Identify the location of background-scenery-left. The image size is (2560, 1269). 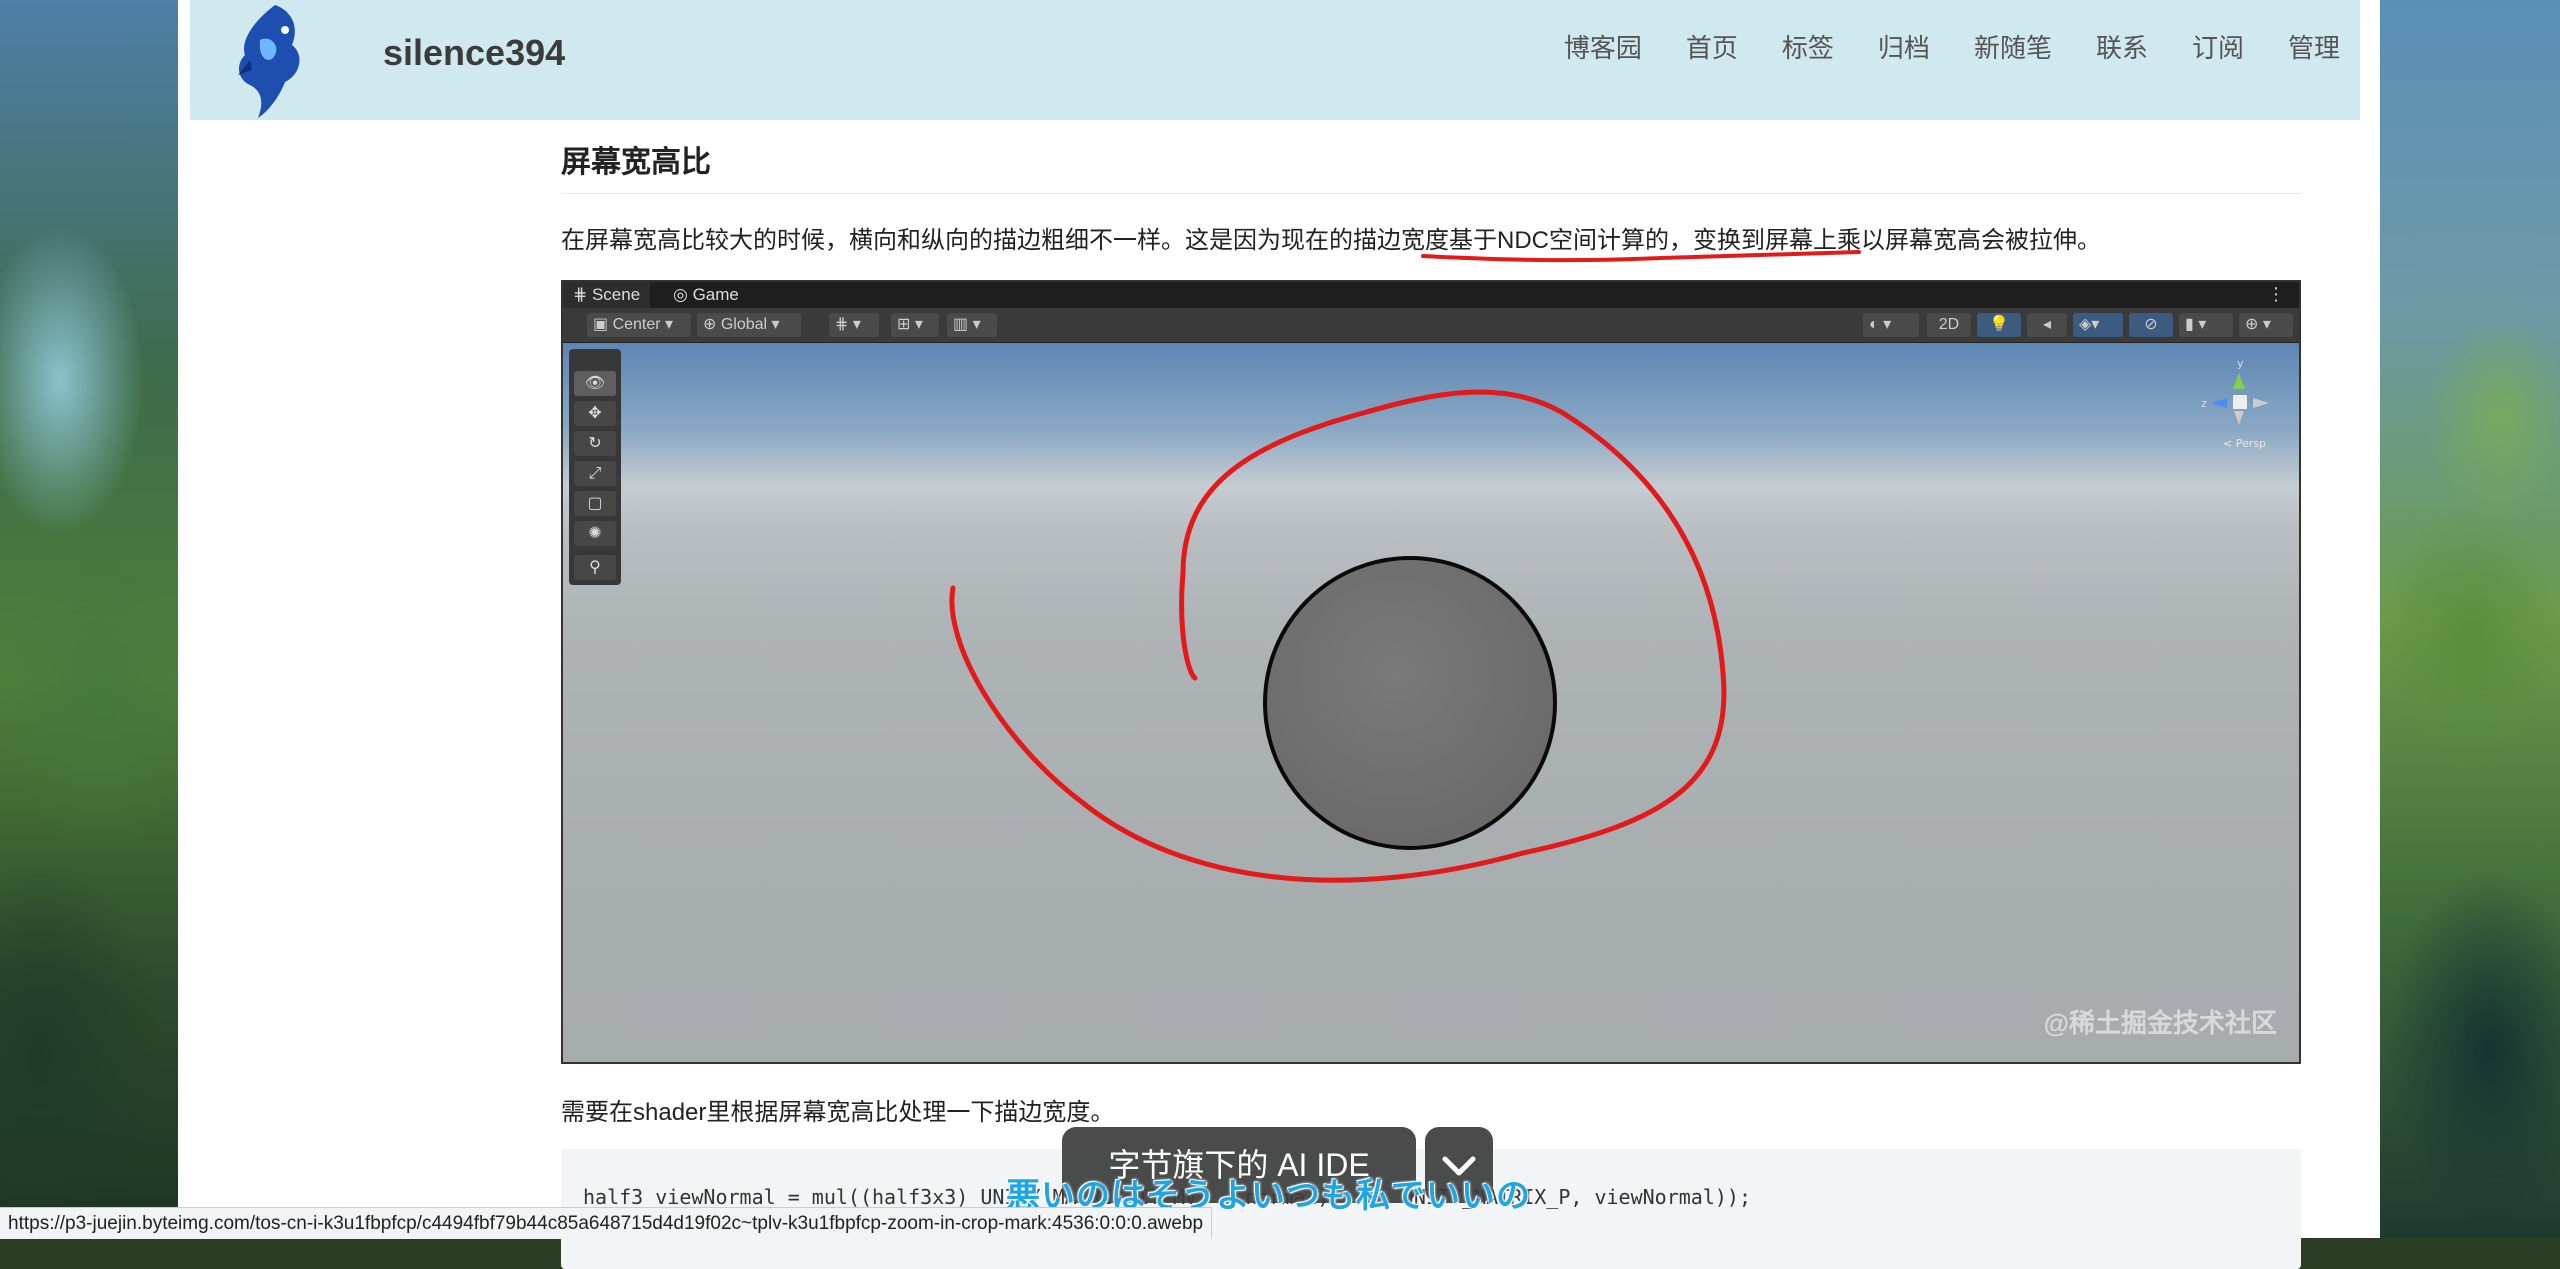
(89, 619).